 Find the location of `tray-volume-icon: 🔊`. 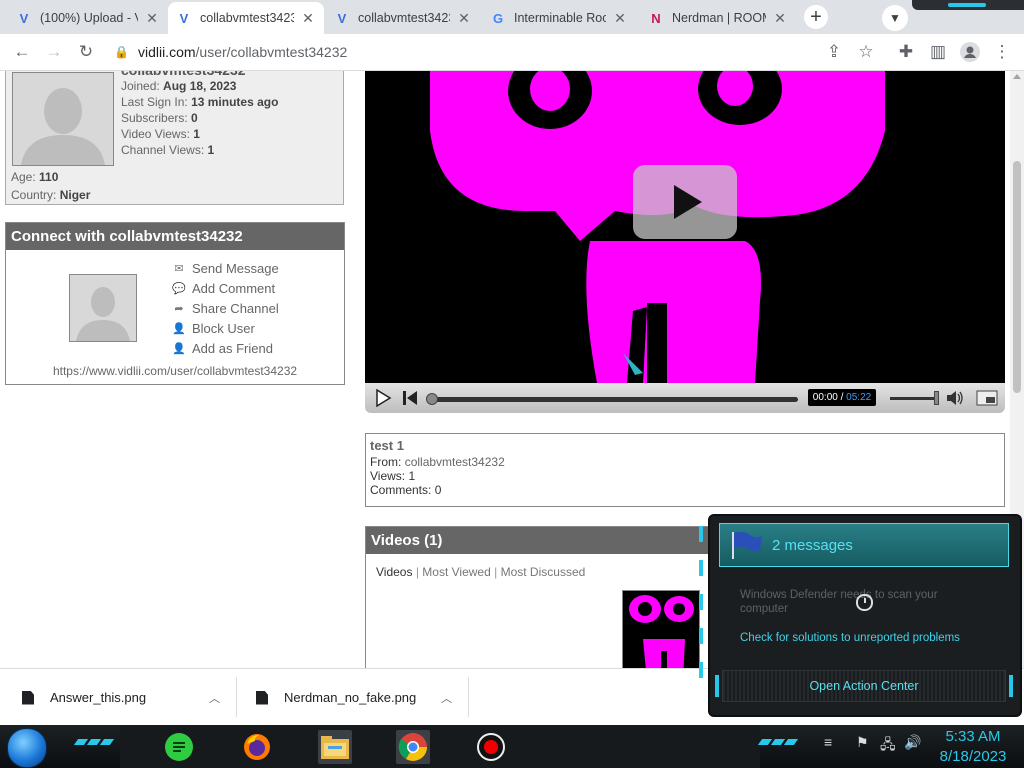

tray-volume-icon: 🔊 is located at coordinates (912, 742).